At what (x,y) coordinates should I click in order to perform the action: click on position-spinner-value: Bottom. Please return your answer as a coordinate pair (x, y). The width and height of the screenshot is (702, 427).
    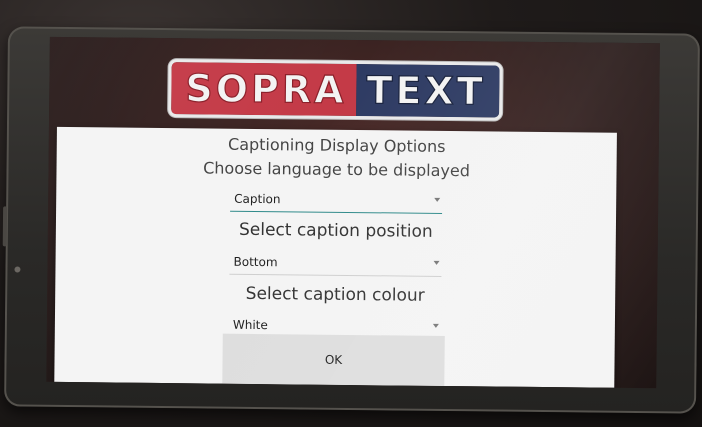
    Looking at the image, I should click on (255, 262).